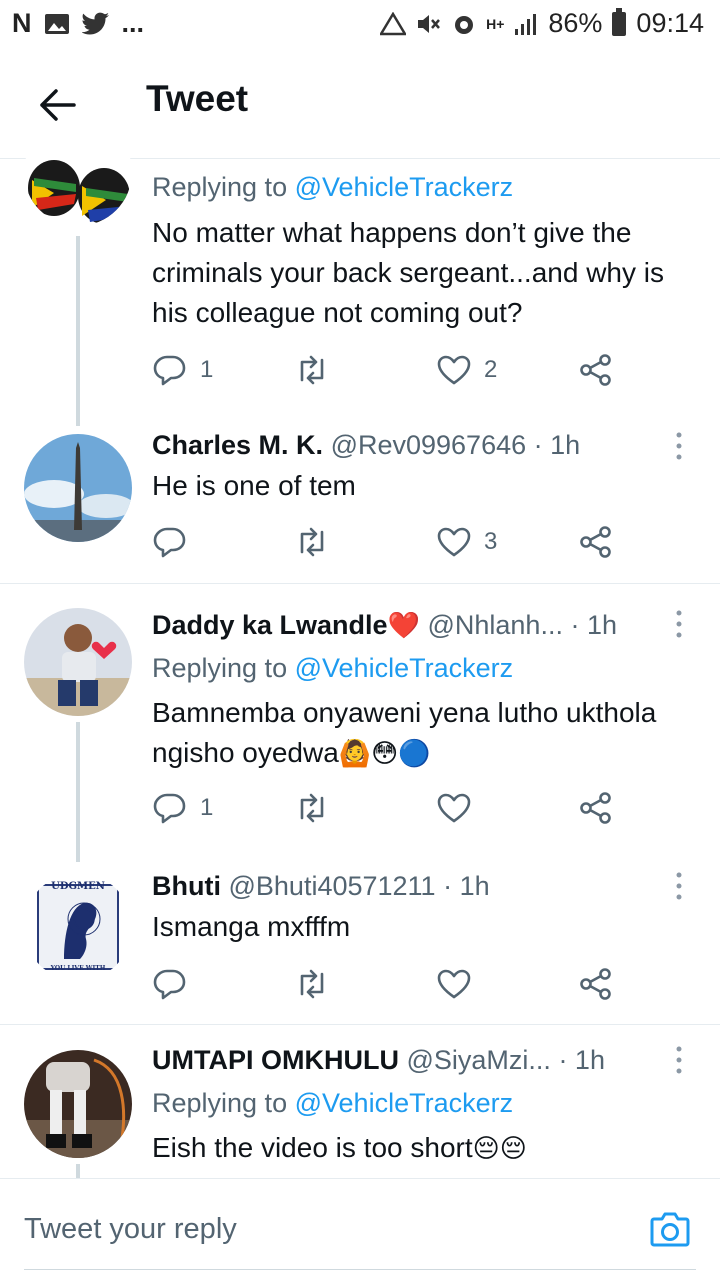 The height and width of the screenshot is (1281, 720). What do you see at coordinates (130, 1229) in the screenshot?
I see `reply-input: Tweet your reply` at bounding box center [130, 1229].